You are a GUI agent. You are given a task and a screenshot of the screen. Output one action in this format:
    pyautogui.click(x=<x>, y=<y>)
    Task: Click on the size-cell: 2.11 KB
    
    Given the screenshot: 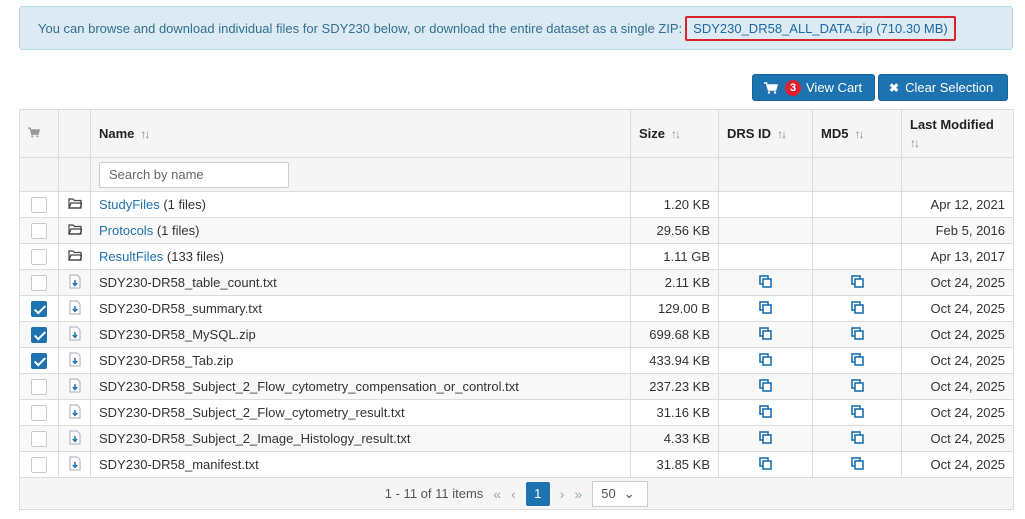 What is the action you would take?
    pyautogui.click(x=674, y=282)
    